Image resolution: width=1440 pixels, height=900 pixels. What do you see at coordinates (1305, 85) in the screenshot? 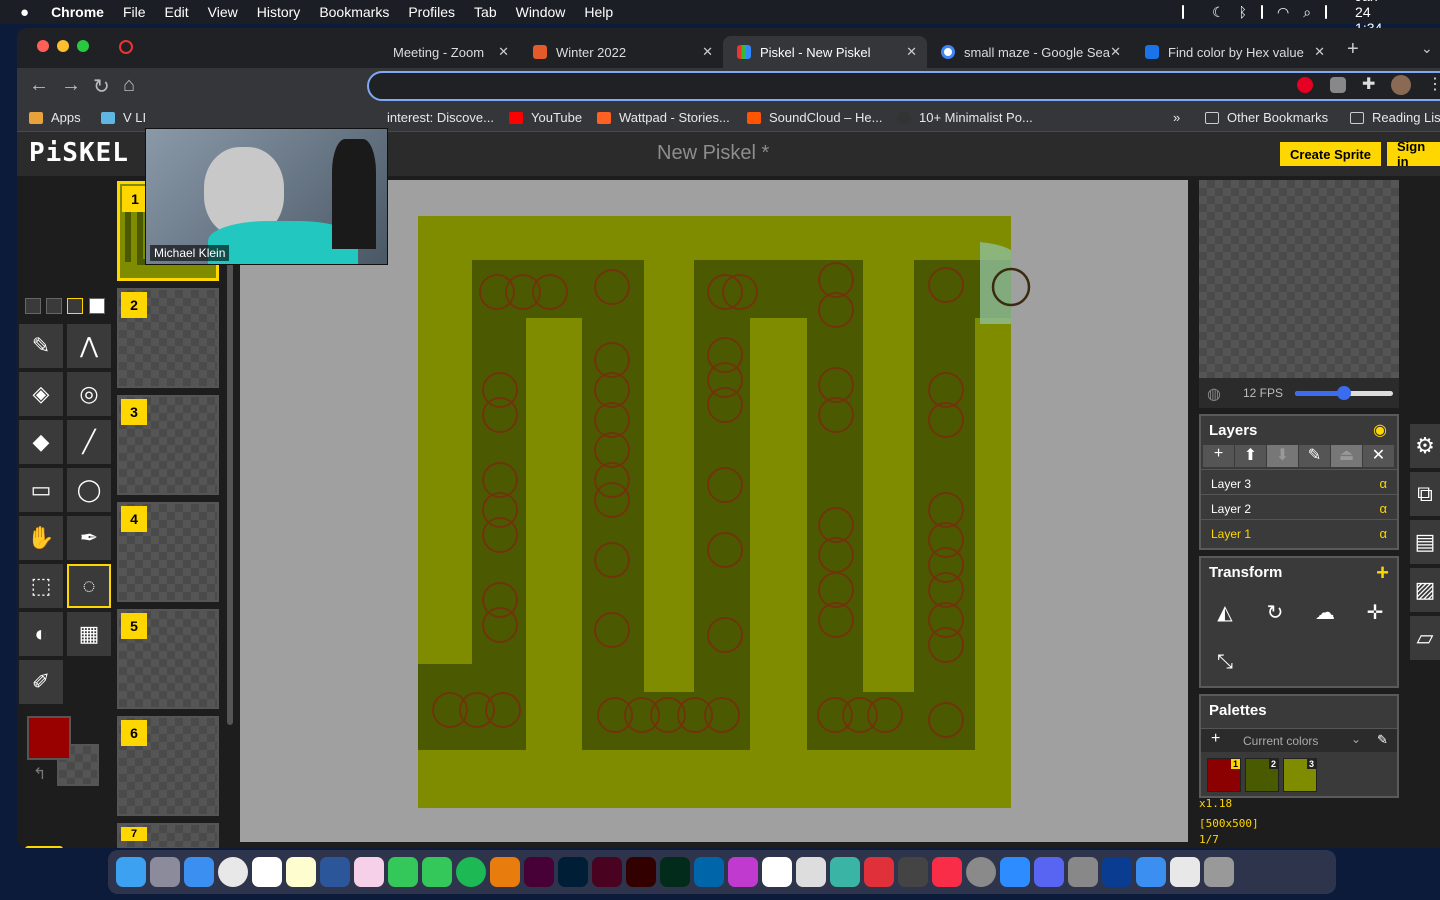
I see `pinterest-extension-icon` at bounding box center [1305, 85].